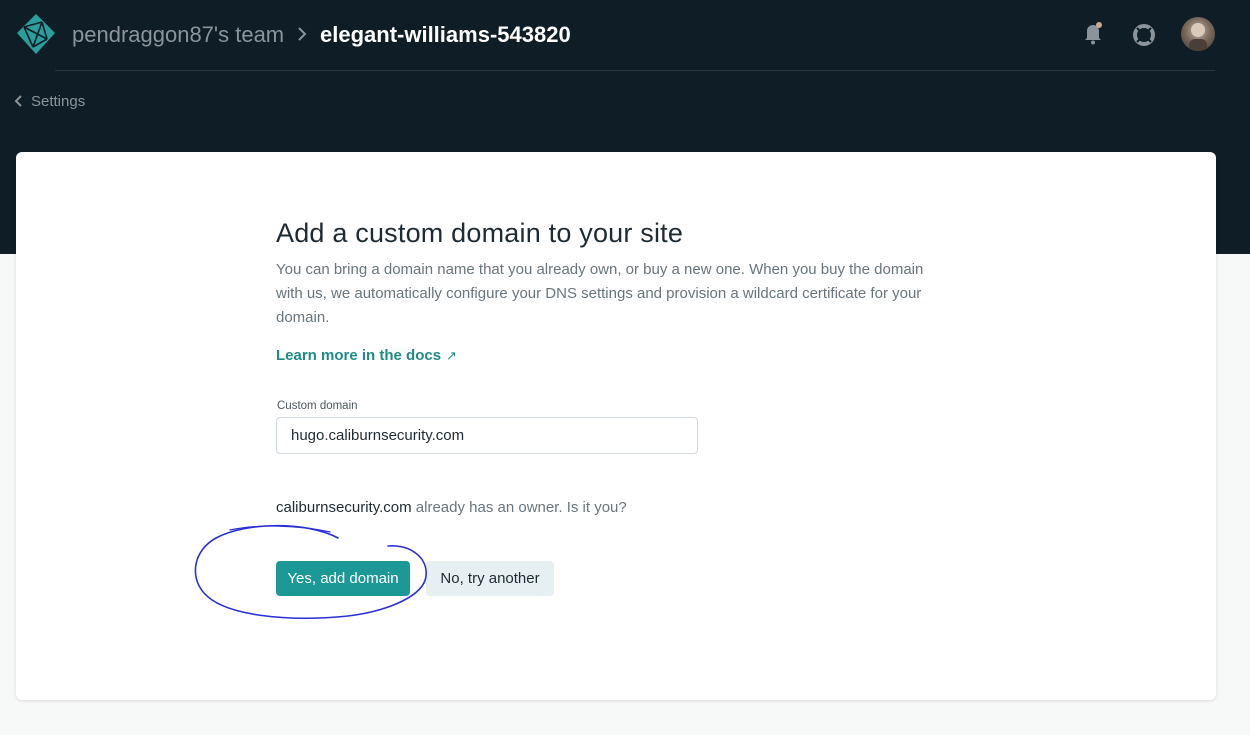 Image resolution: width=1250 pixels, height=735 pixels. Describe the element at coordinates (302, 34) in the screenshot. I see `chevron-right-icon` at that location.